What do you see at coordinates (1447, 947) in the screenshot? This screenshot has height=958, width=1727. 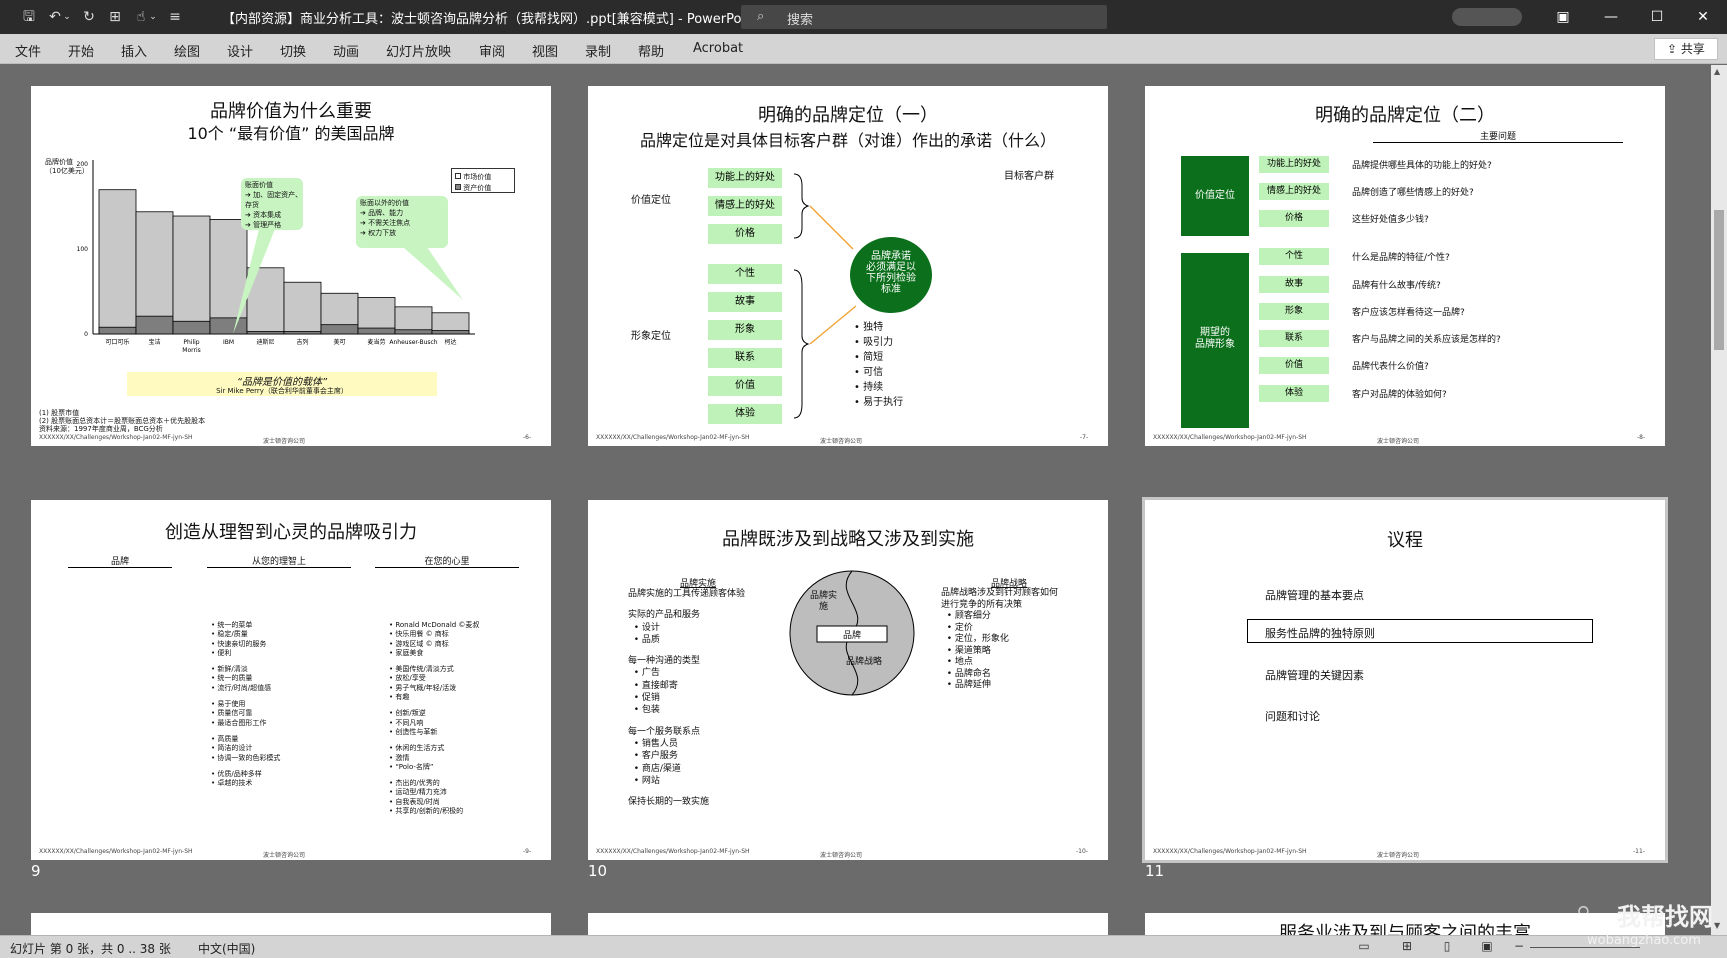 I see `reading-view-icon: ▯` at bounding box center [1447, 947].